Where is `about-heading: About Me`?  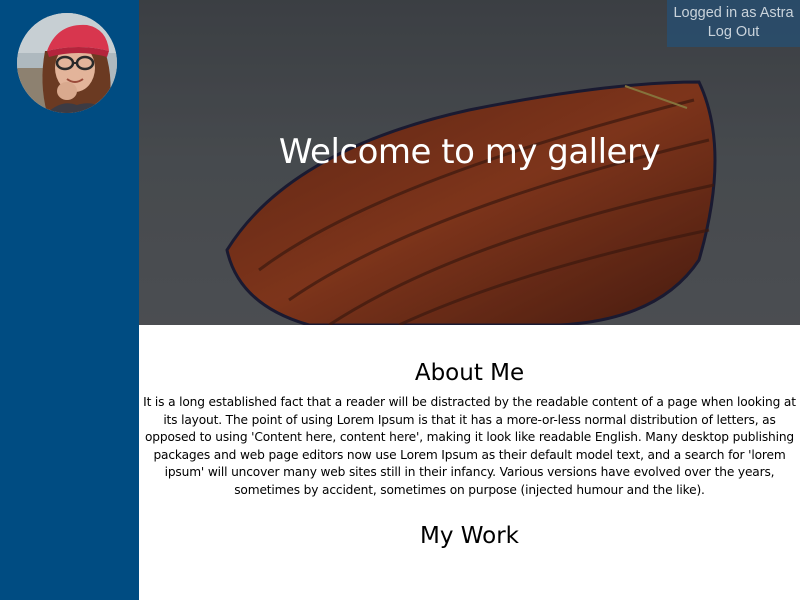
about-heading: About Me is located at coordinates (469, 373).